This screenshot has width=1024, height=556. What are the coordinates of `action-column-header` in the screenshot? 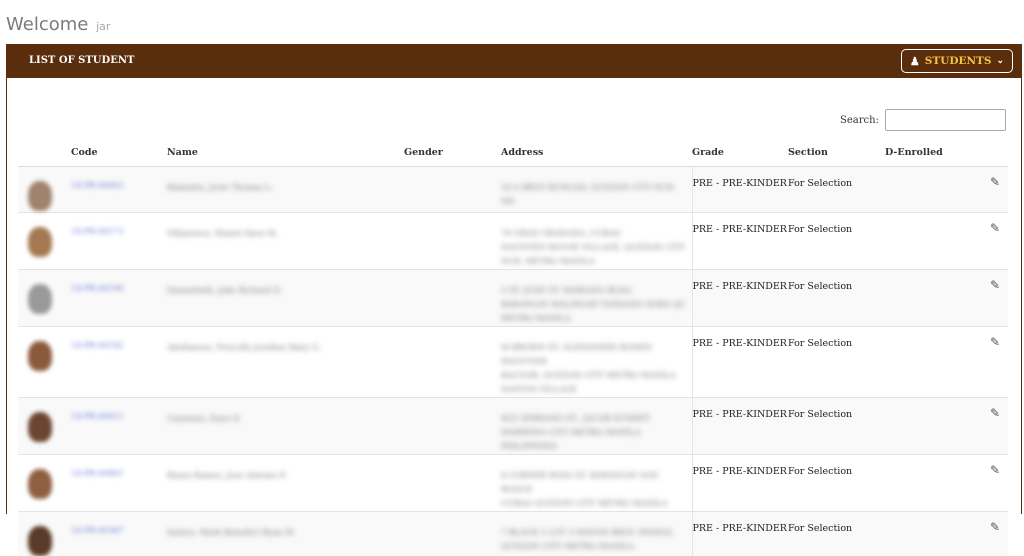 It's located at (986, 152).